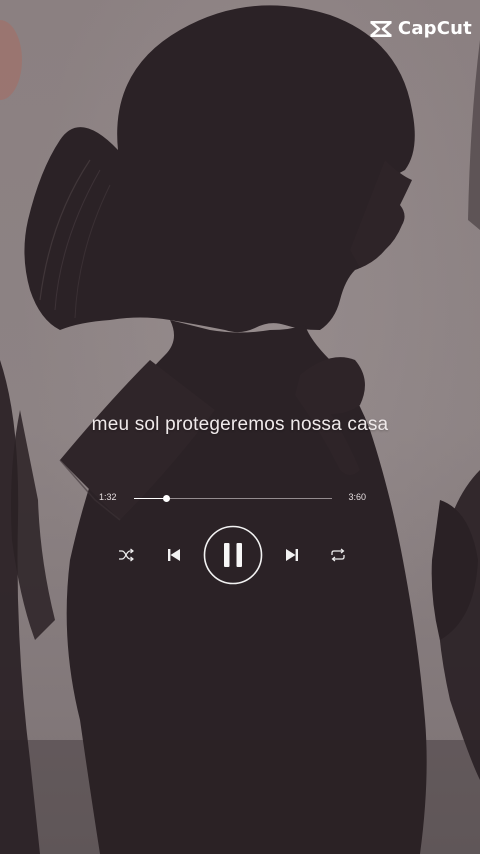  I want to click on shuffle-icon, so click(126, 555).